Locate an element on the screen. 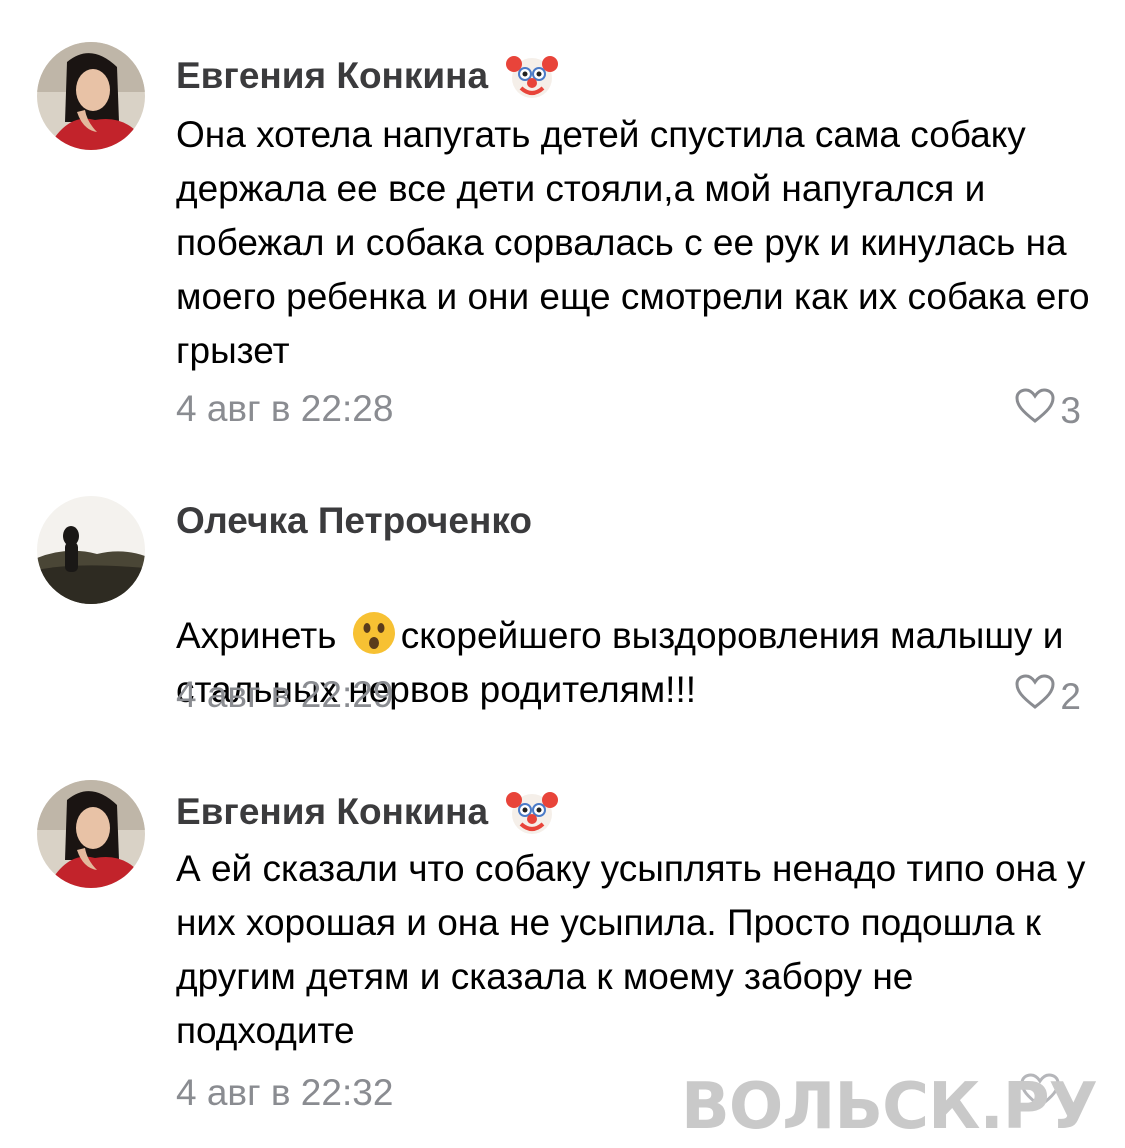 The height and width of the screenshot is (1148, 1125). astonished-face-icon is located at coordinates (374, 633).